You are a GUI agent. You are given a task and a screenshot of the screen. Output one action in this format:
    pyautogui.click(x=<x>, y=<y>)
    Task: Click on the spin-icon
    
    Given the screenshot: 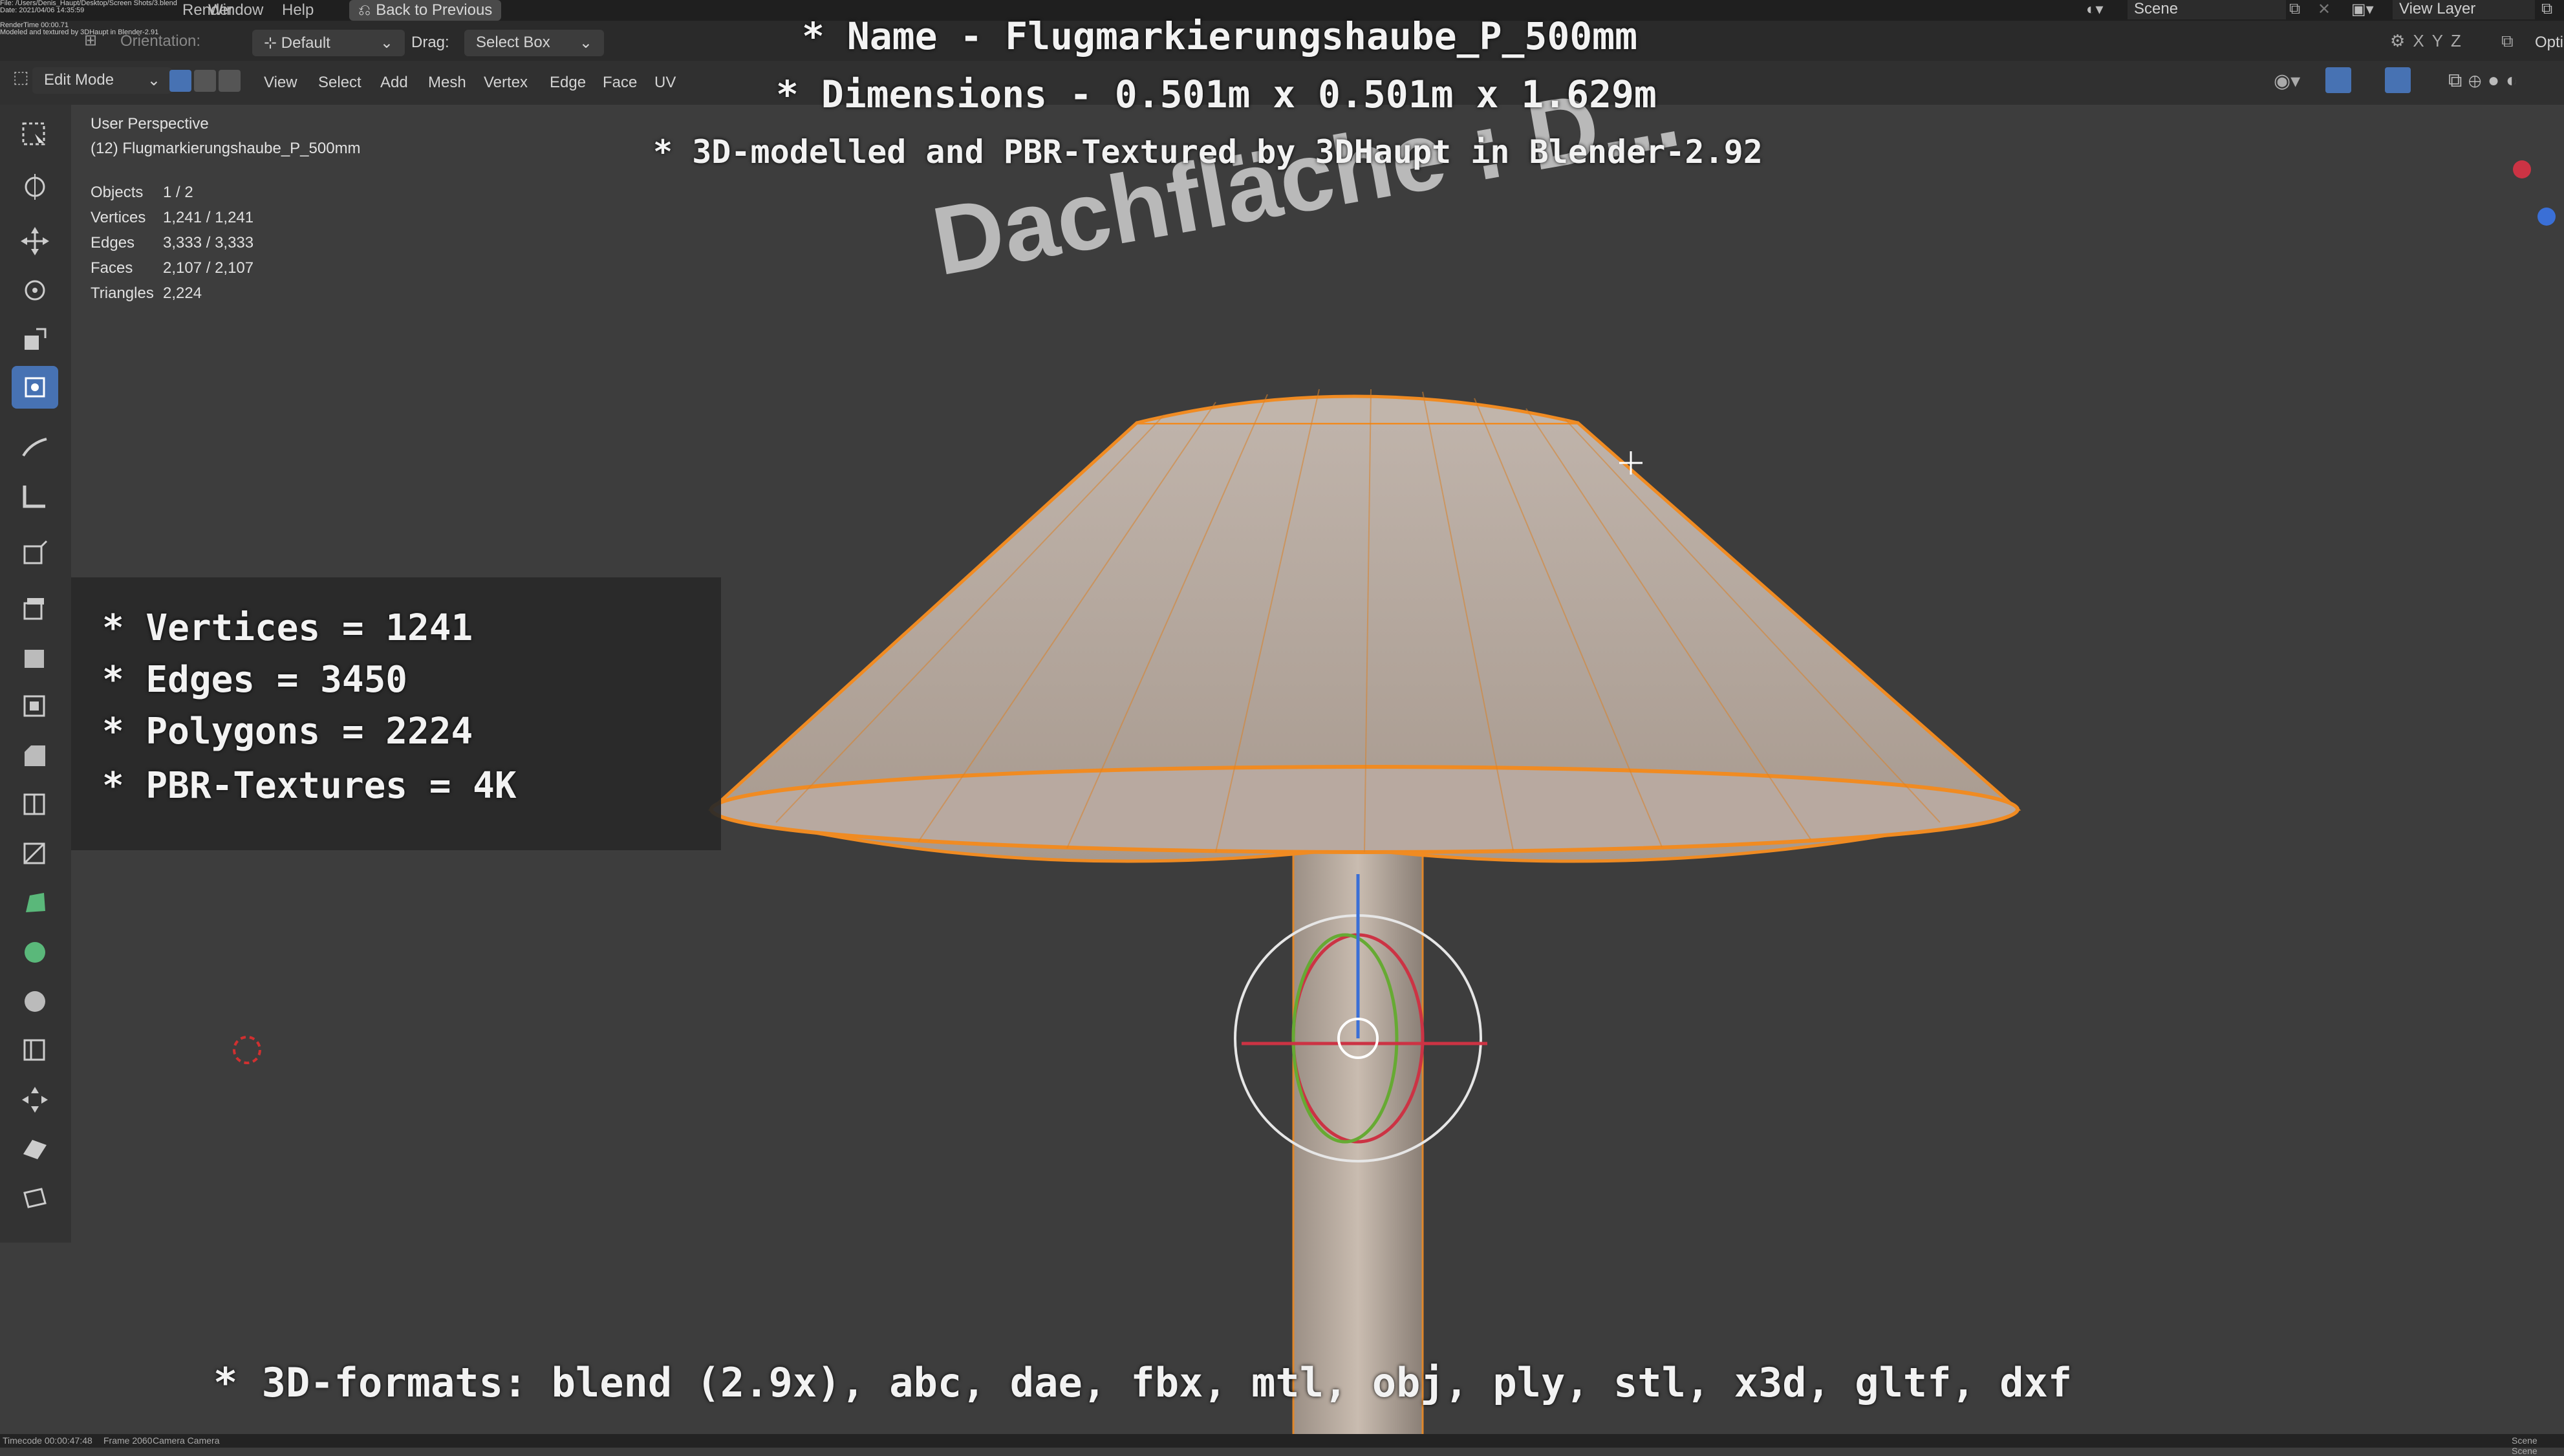 What is the action you would take?
    pyautogui.click(x=35, y=952)
    